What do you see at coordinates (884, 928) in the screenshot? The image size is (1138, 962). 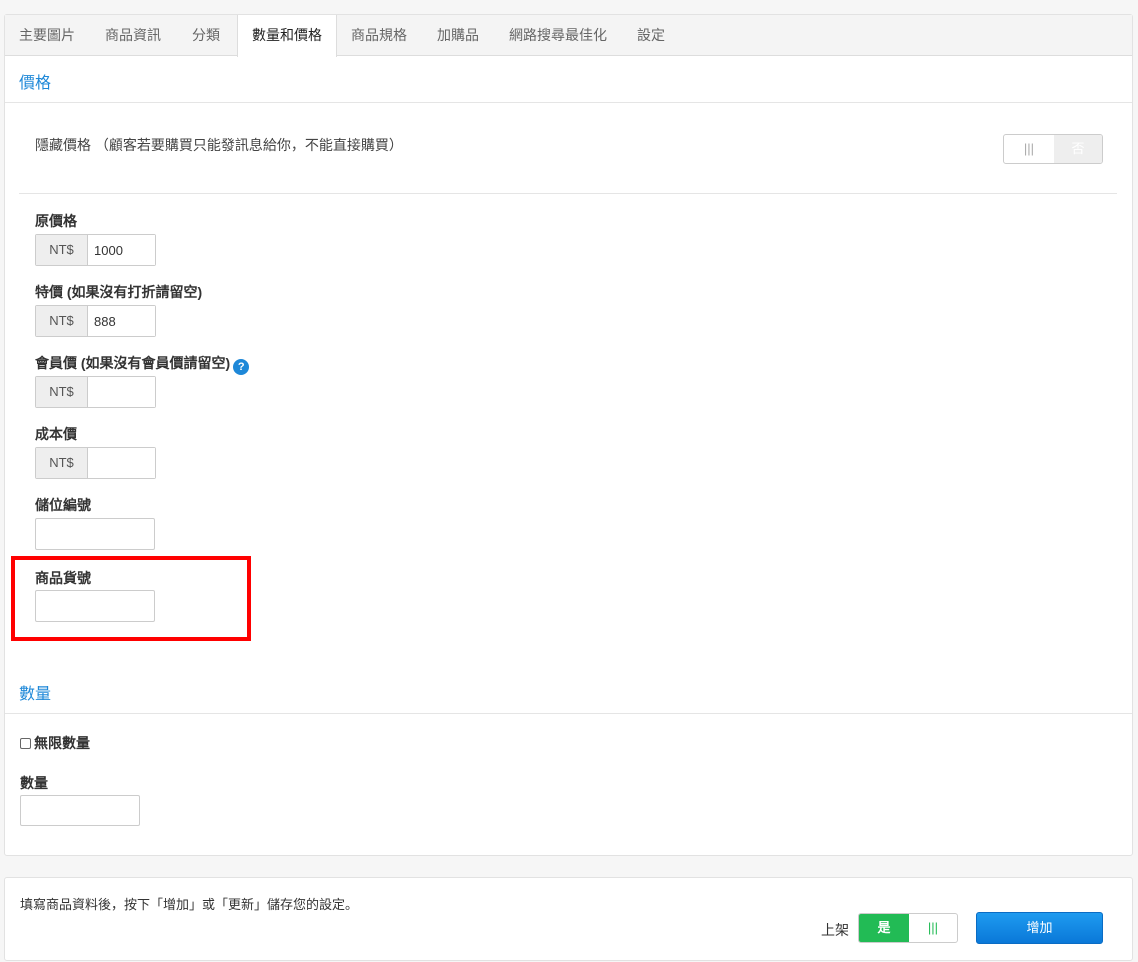 I see `shelf-on-label: 是` at bounding box center [884, 928].